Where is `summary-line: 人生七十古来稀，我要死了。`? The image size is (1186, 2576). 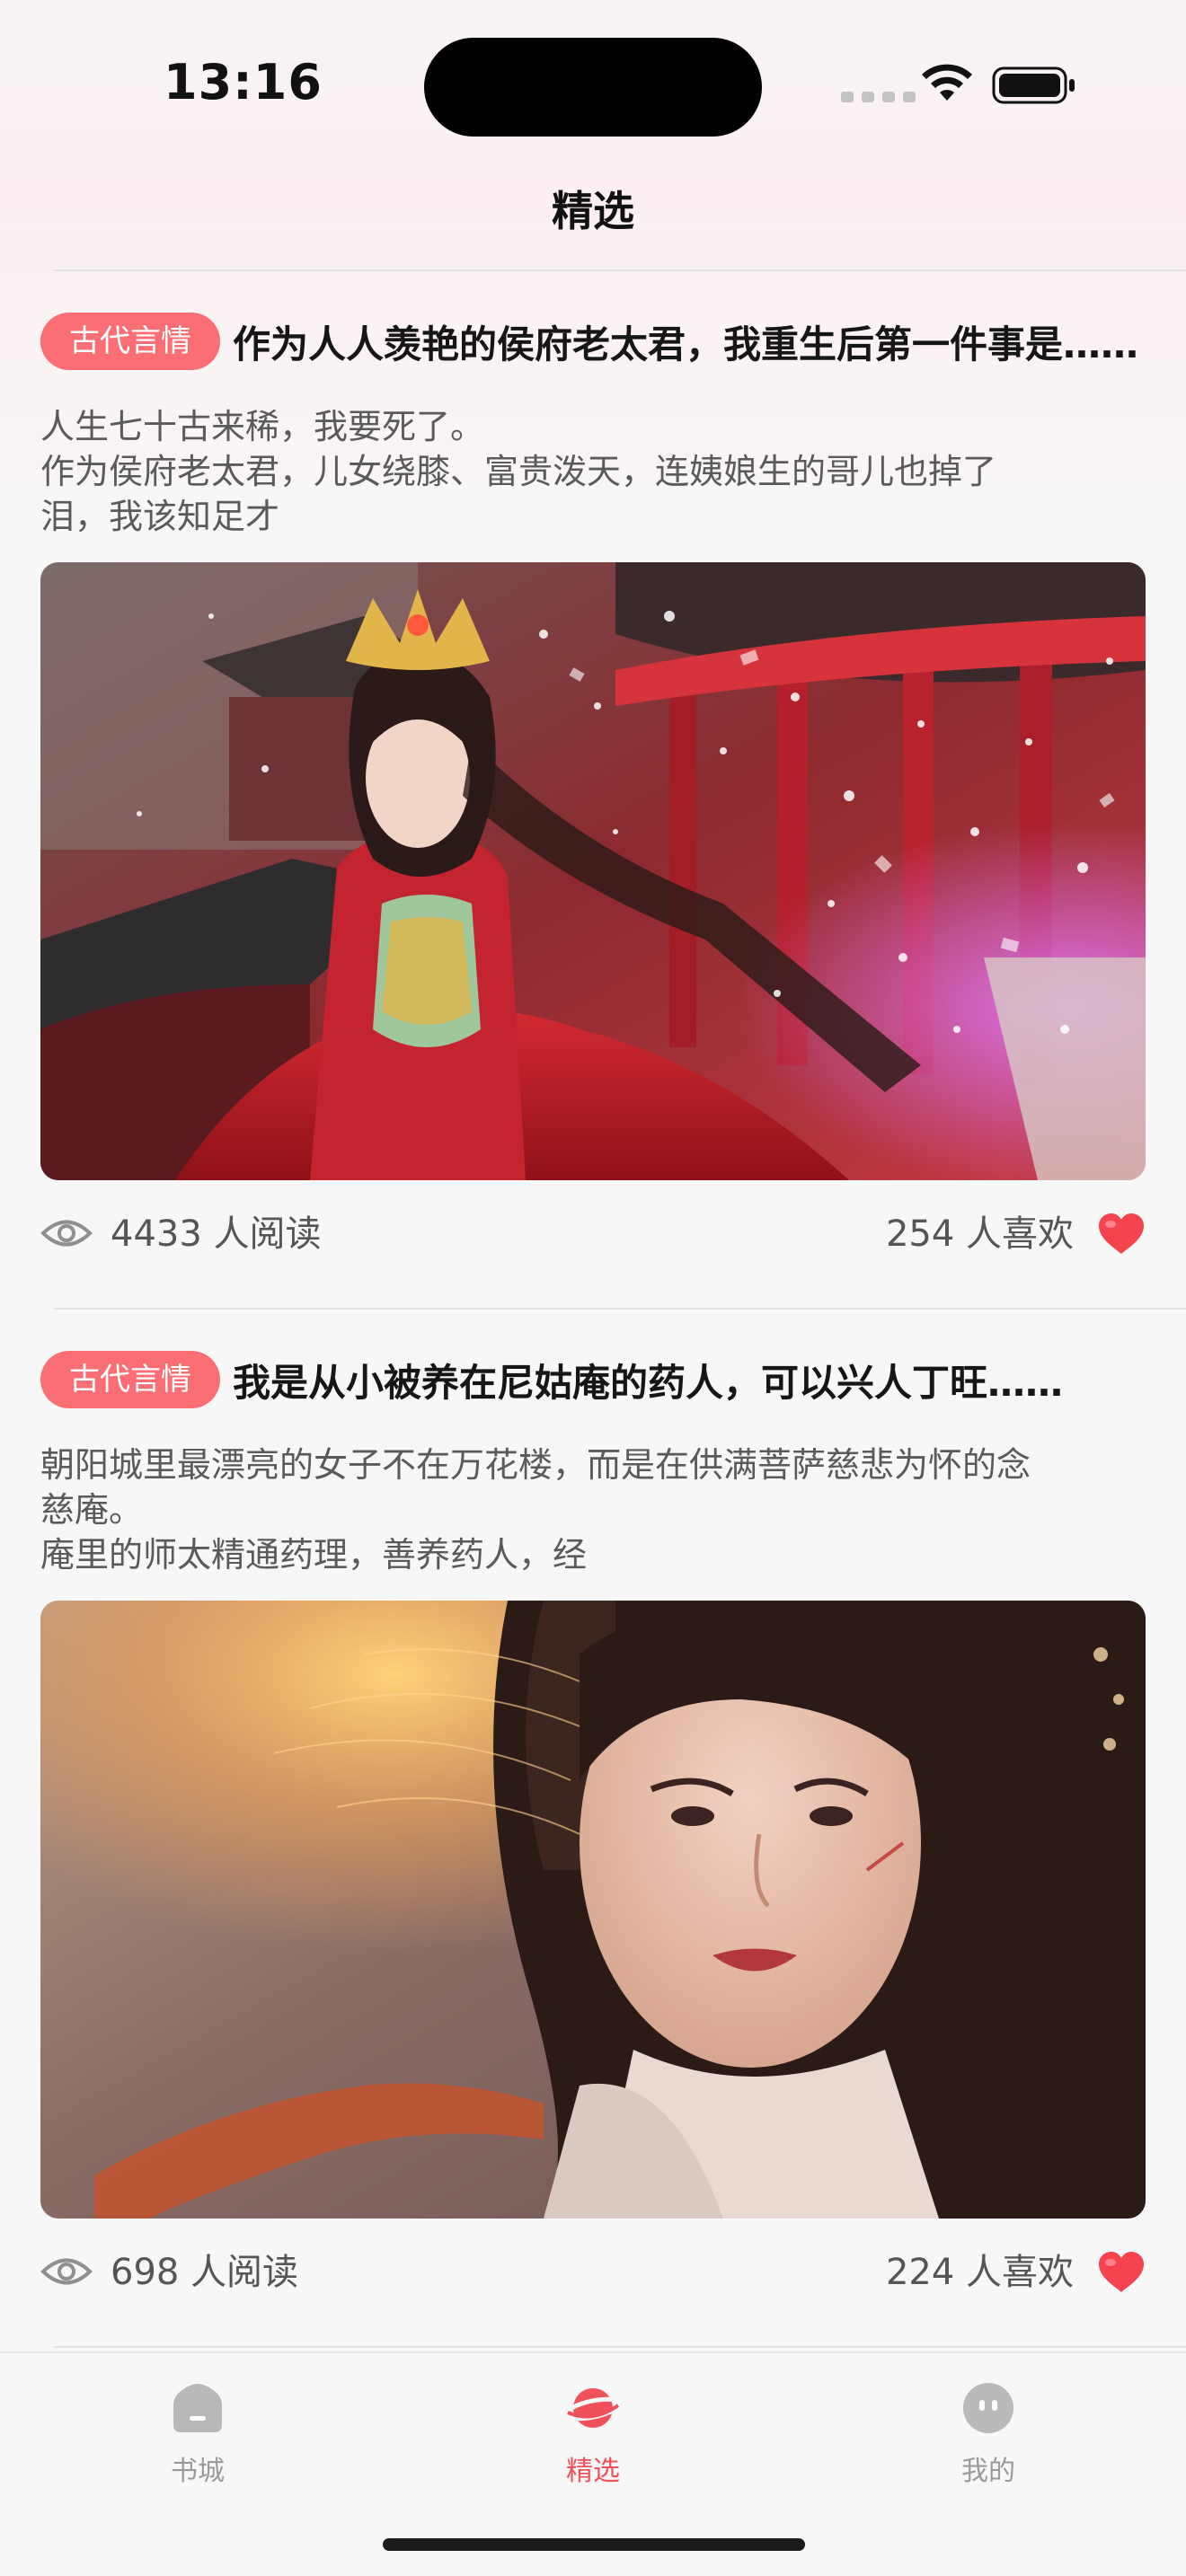
summary-line: 人生七十古来稀，我要死了。 is located at coordinates (262, 426).